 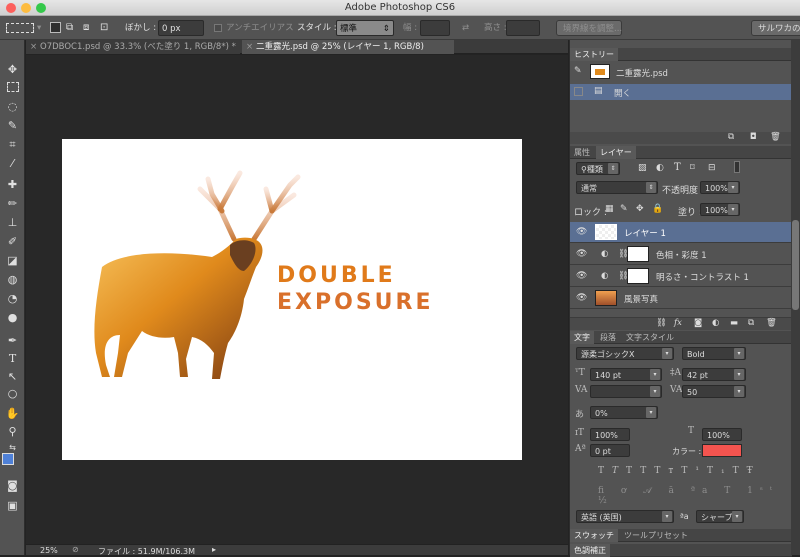 What do you see at coordinates (348, 47) in the screenshot?
I see `tab-document-2: × 二重露光.psd @ 25% (レイヤー 1, RGB/8)` at bounding box center [348, 47].